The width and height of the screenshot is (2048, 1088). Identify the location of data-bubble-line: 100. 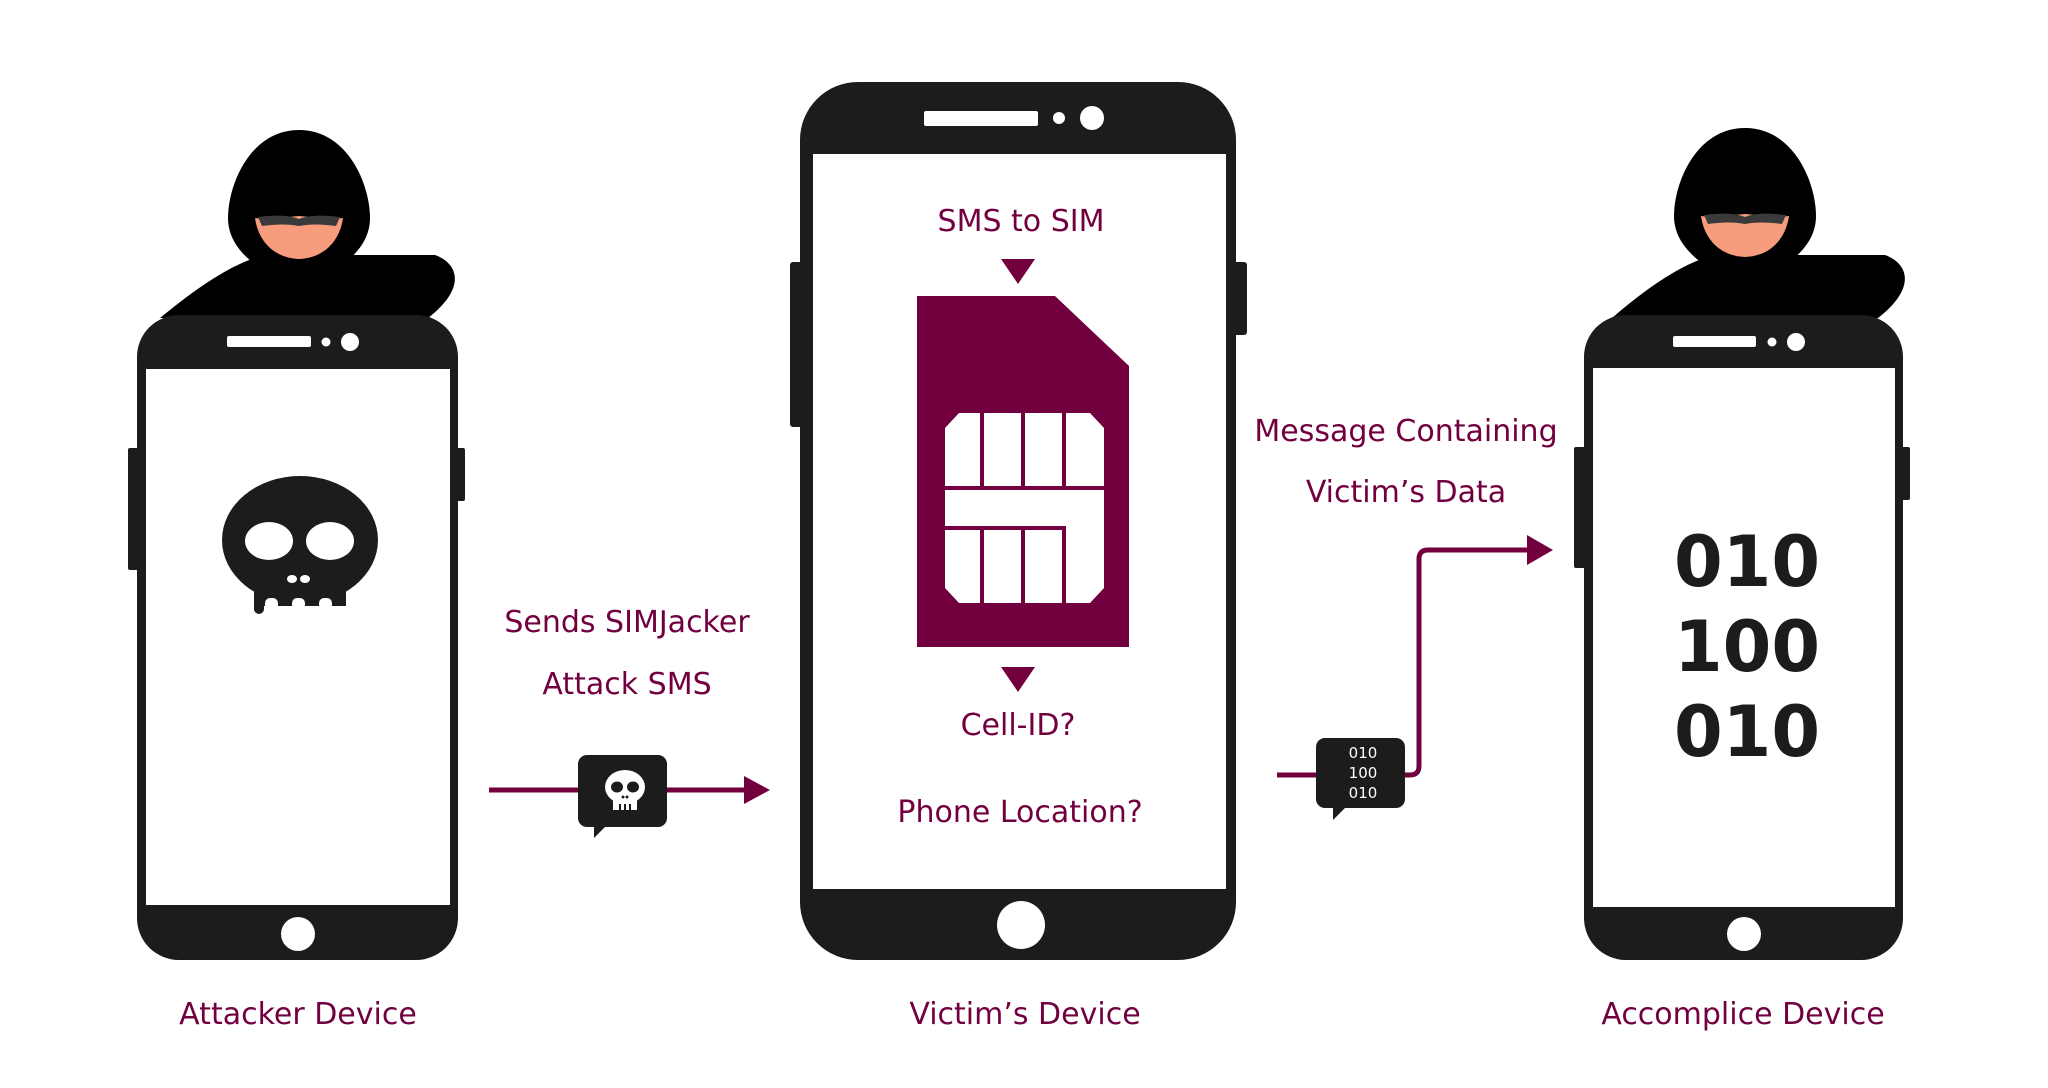
(1363, 773).